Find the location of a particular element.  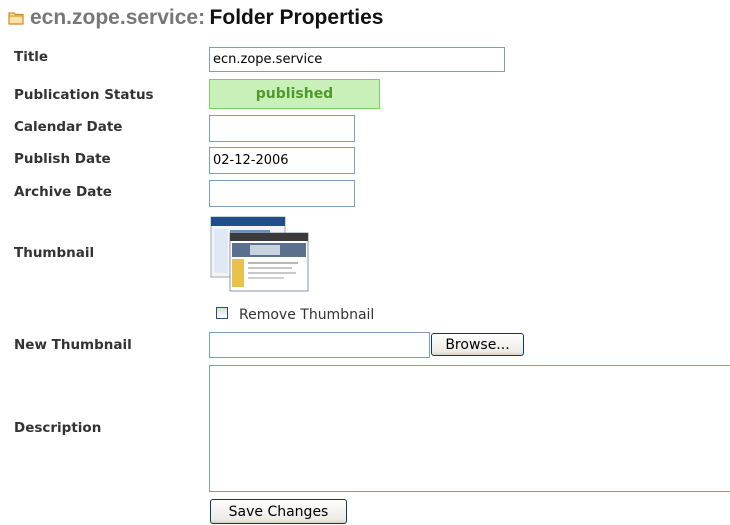

publication-status-badge: published is located at coordinates (294, 94).